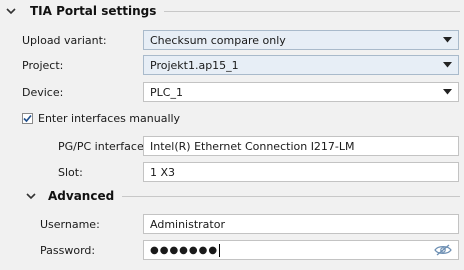  I want to click on eye-hidden-icon, so click(443, 250).